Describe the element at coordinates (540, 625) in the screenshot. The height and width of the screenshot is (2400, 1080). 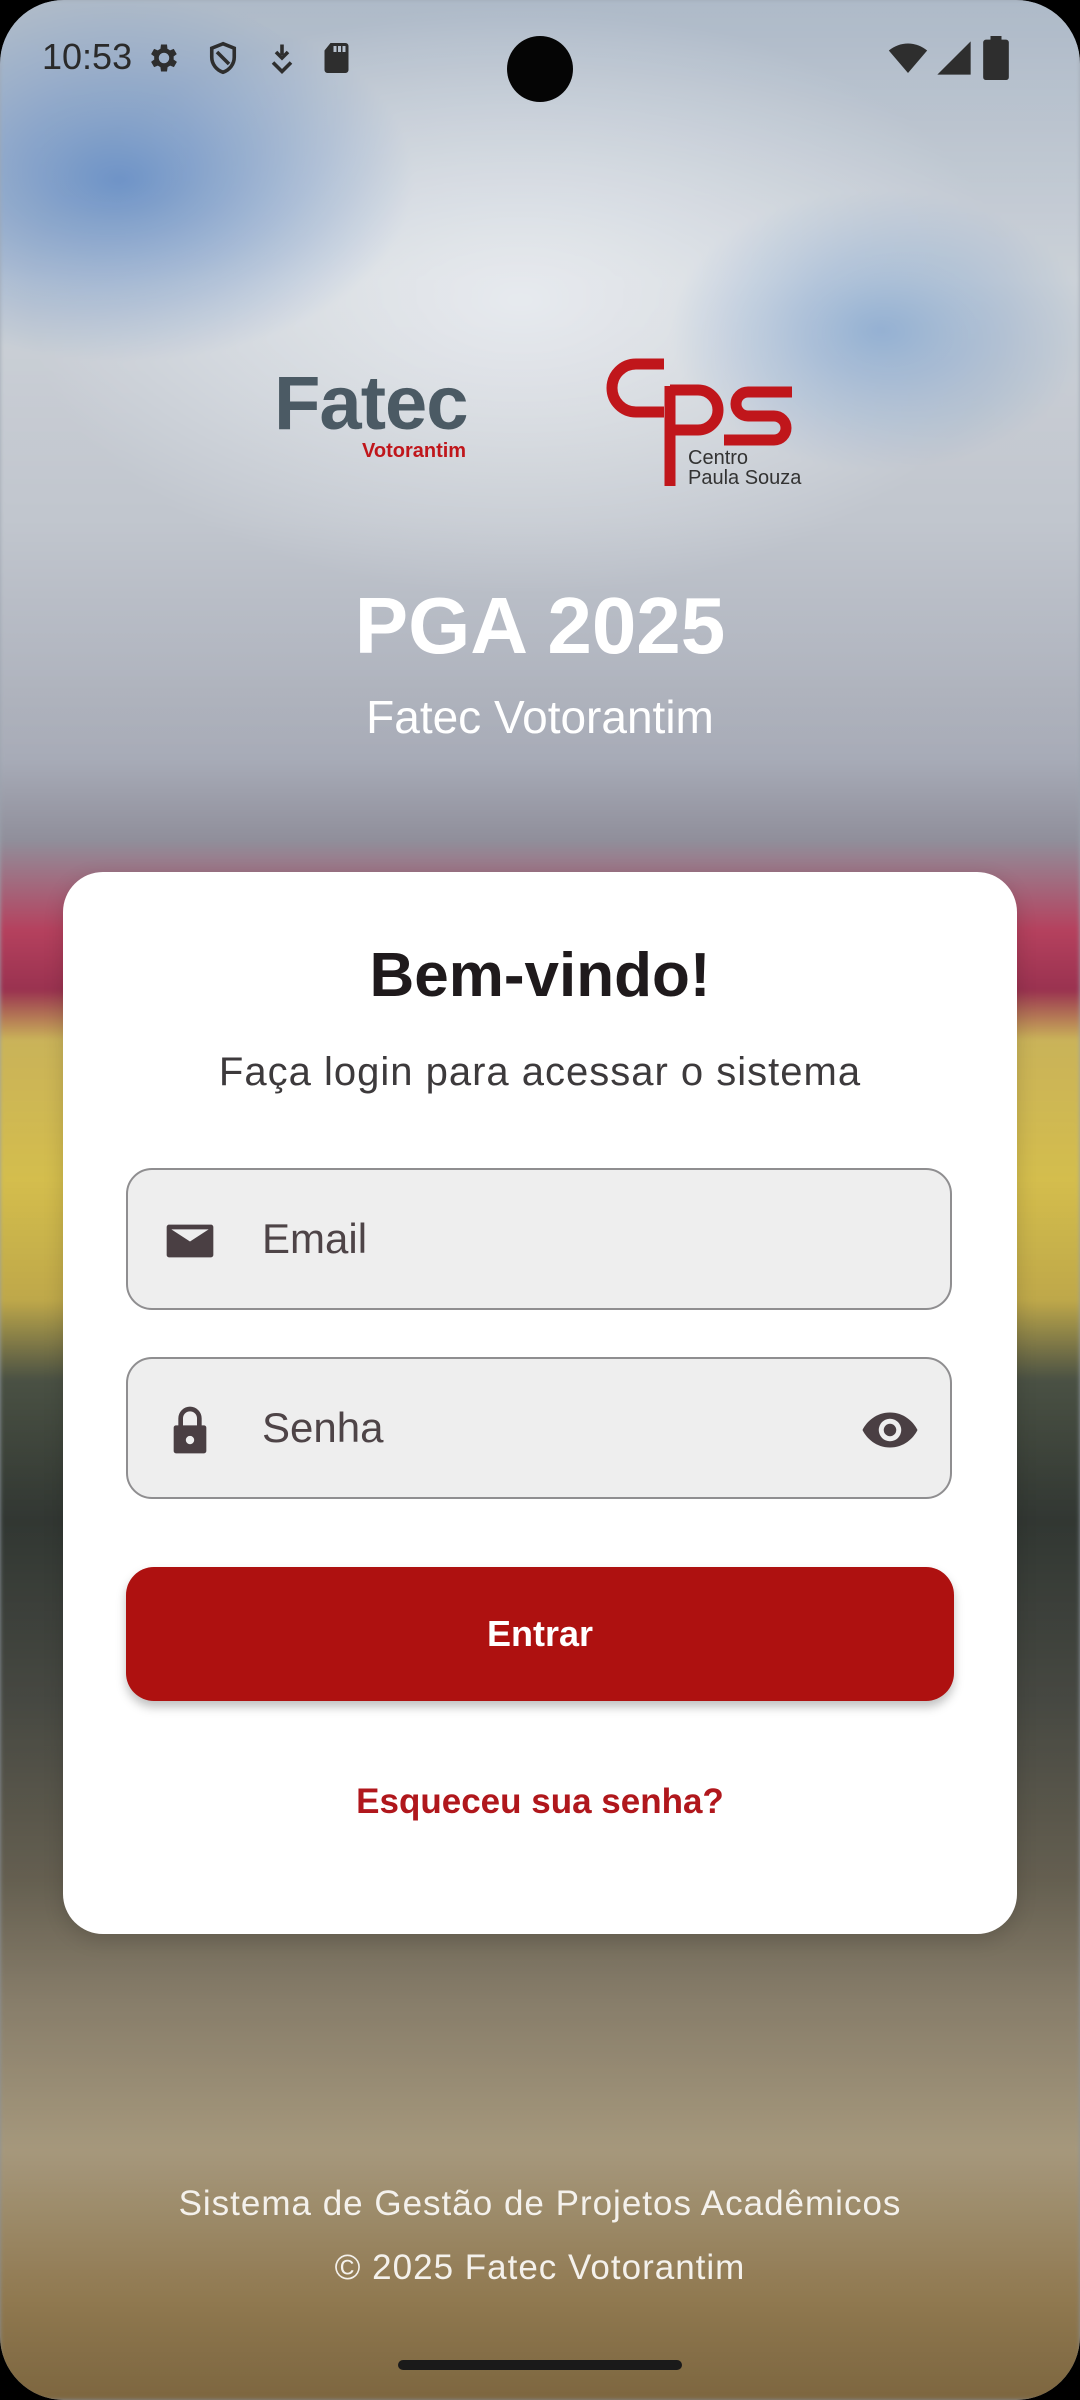
I see `app-title: PGA 2025` at that location.